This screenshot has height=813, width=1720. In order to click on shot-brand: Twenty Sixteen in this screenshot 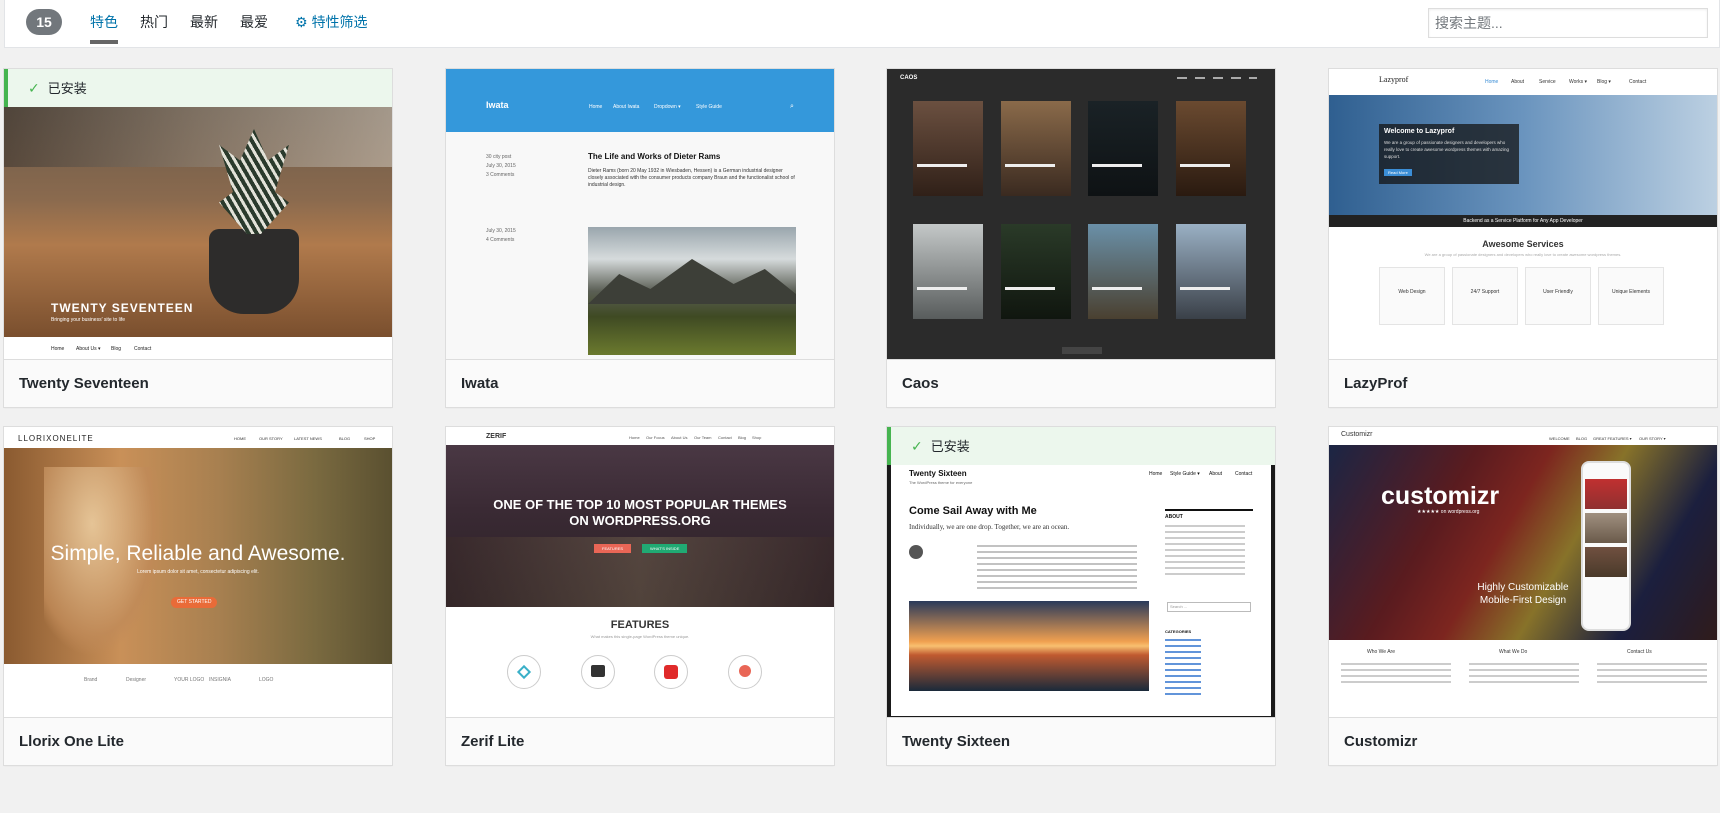, I will do `click(938, 473)`.